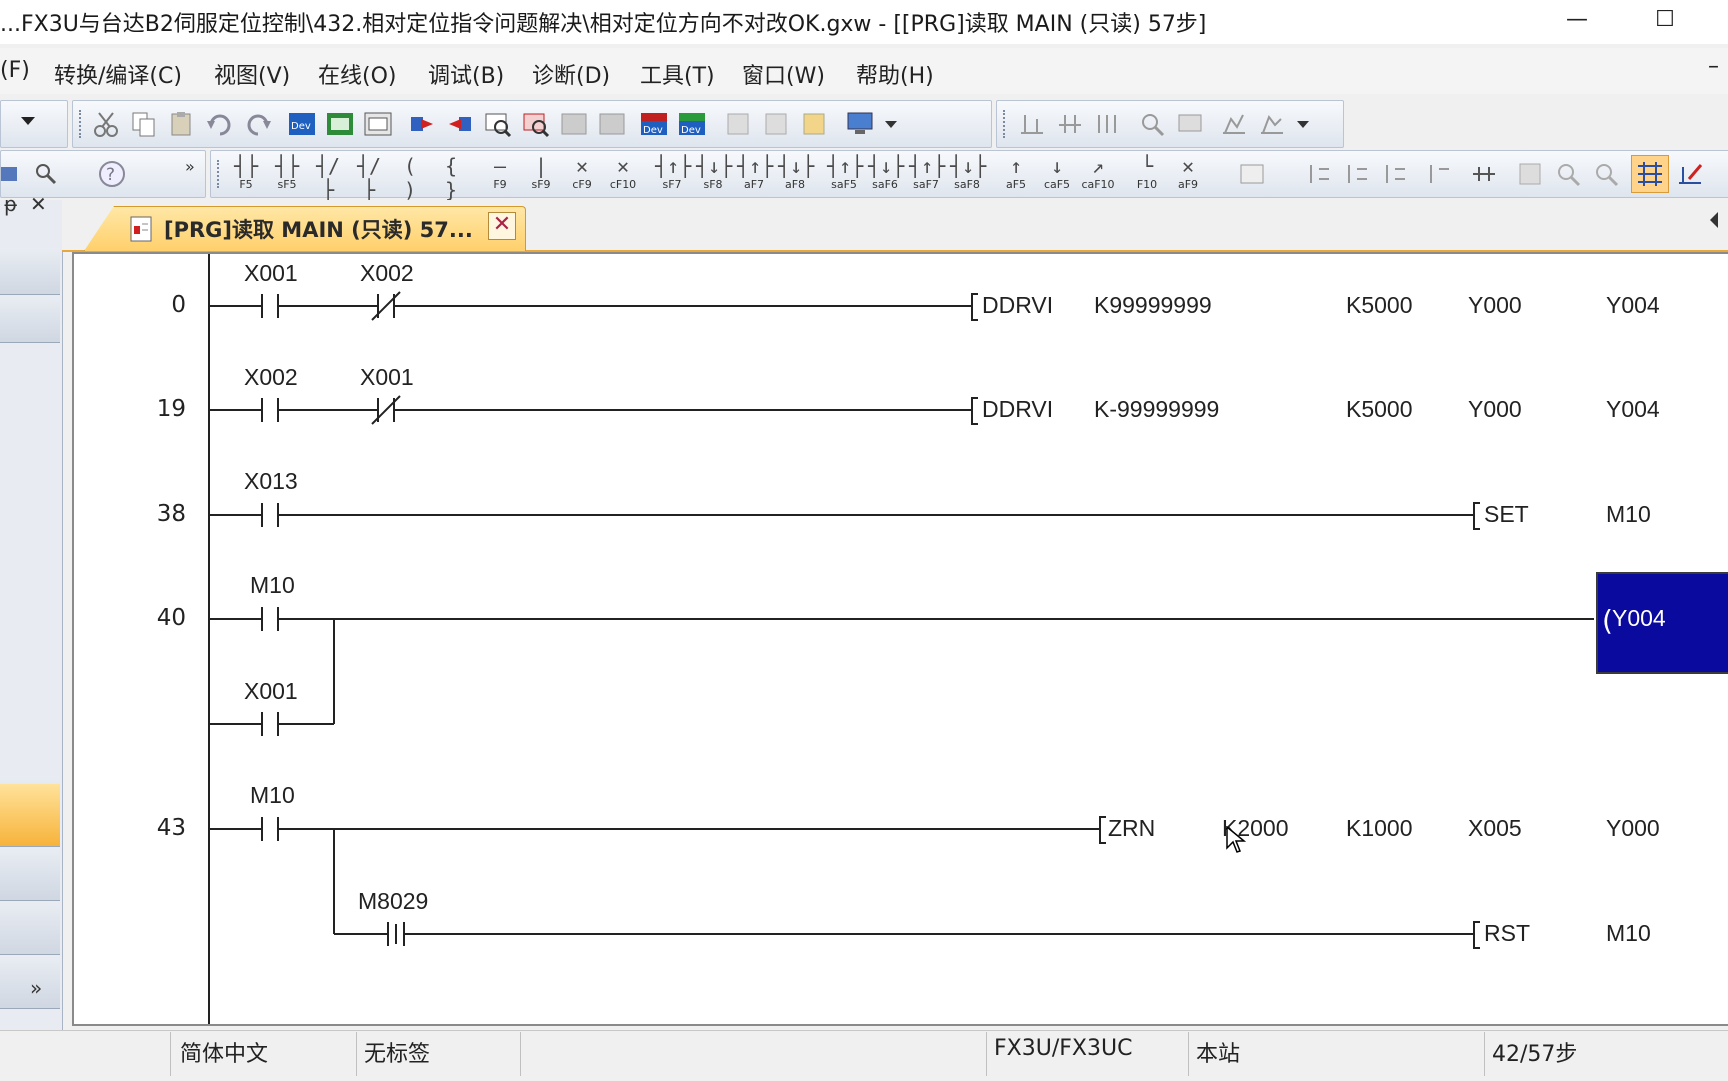  What do you see at coordinates (258, 124) in the screenshot?
I see `redo-icon` at bounding box center [258, 124].